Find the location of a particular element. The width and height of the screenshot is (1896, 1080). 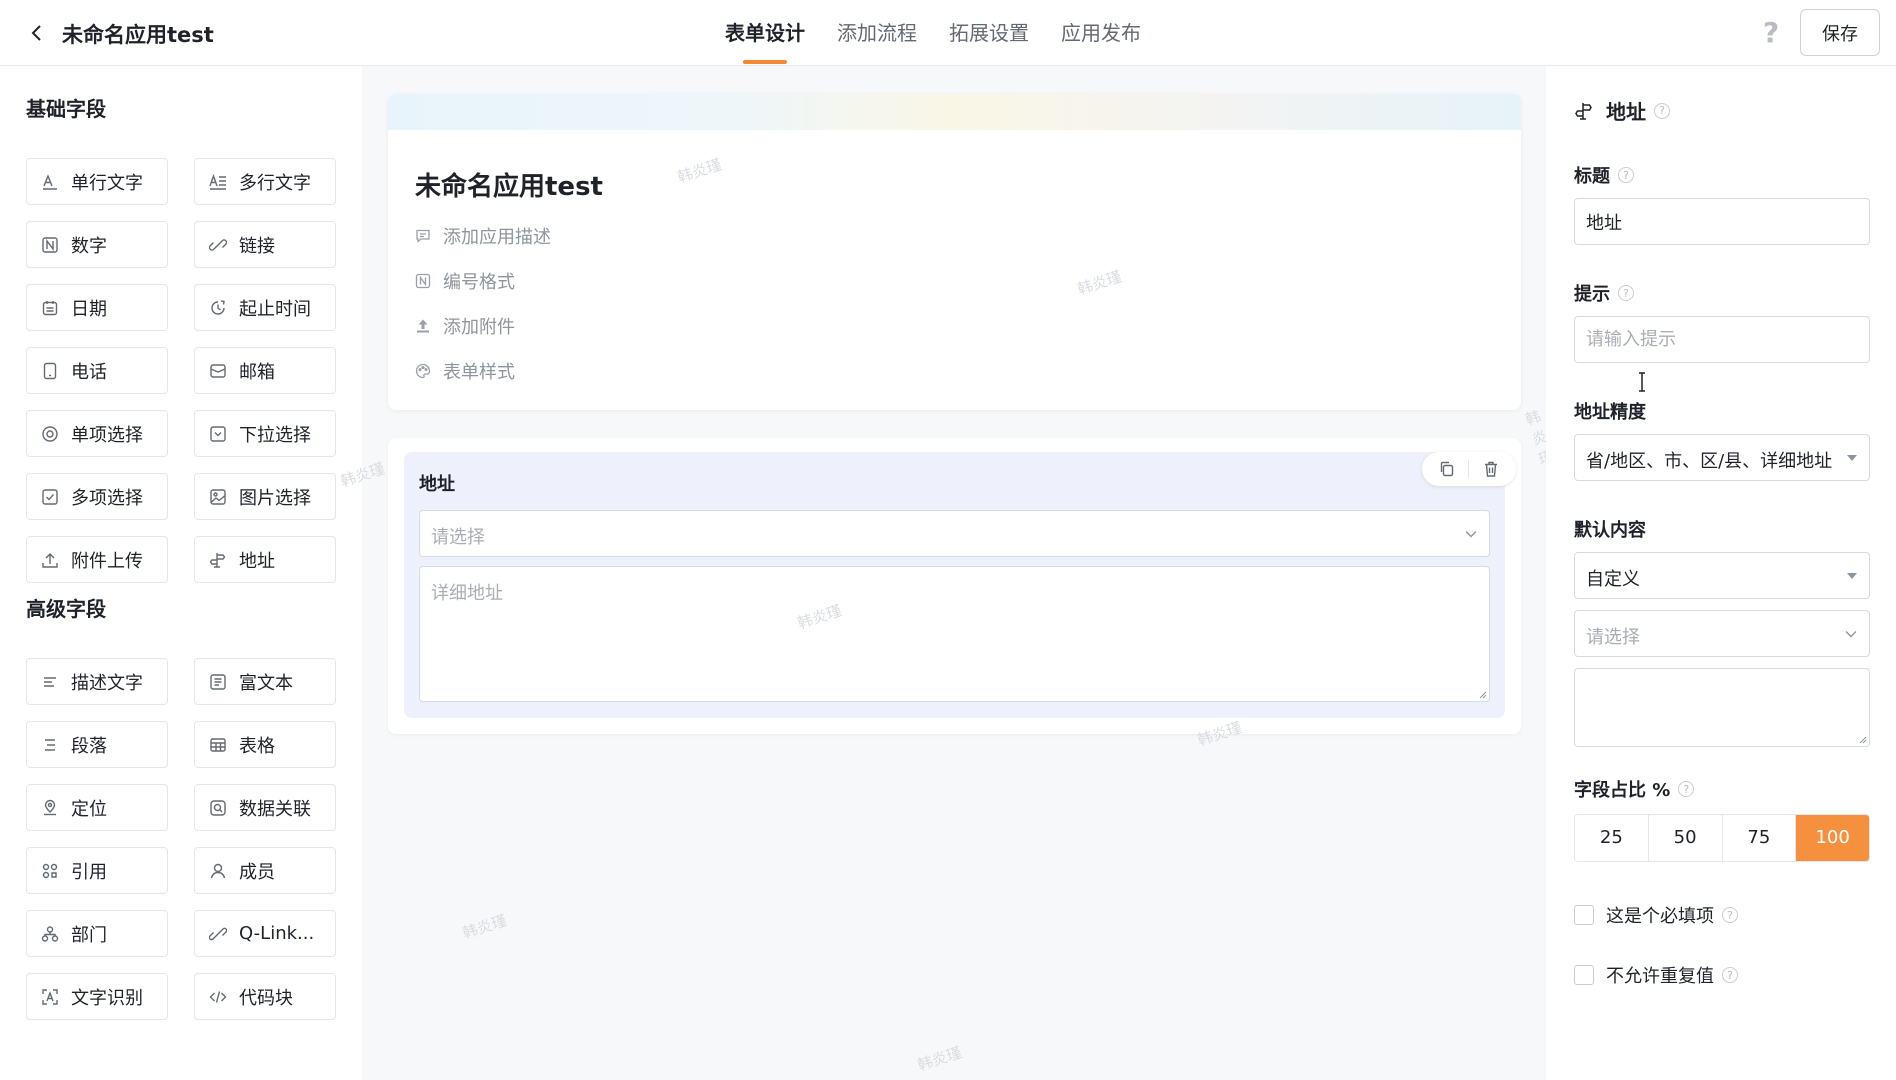

region-select: 请选择 is located at coordinates (954, 533).